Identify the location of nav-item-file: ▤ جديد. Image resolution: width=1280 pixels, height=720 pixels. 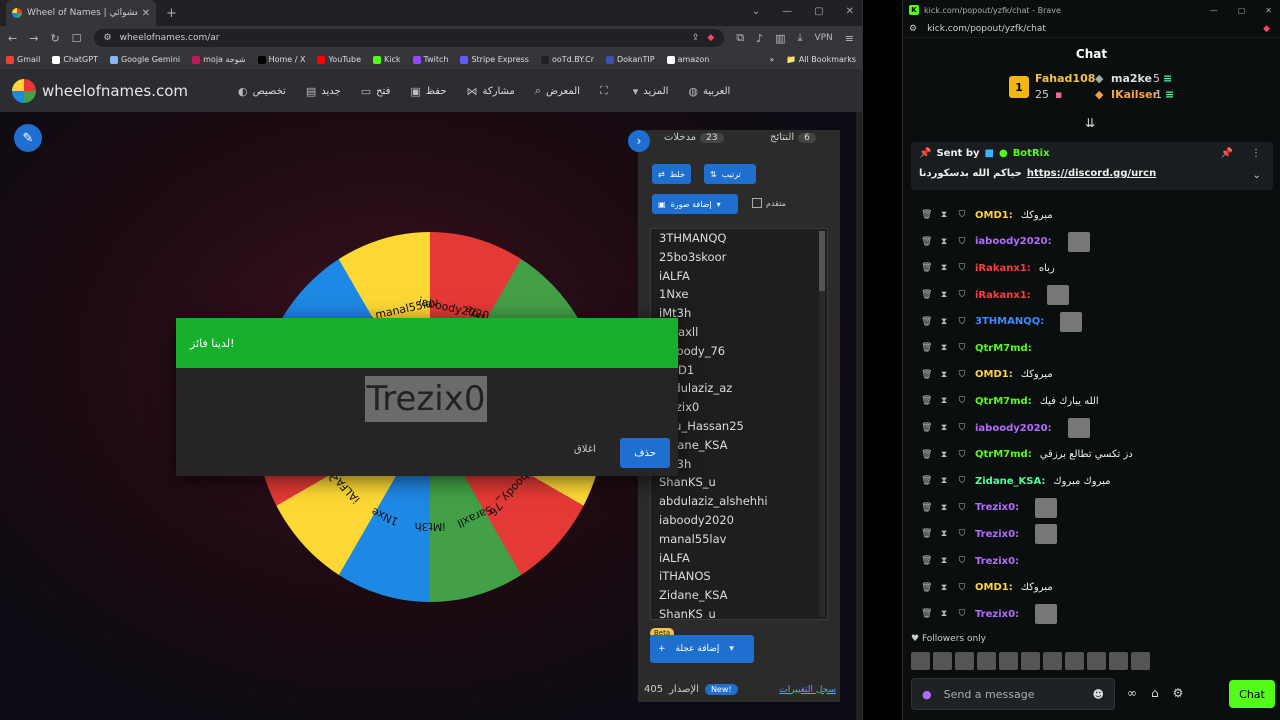
(323, 91).